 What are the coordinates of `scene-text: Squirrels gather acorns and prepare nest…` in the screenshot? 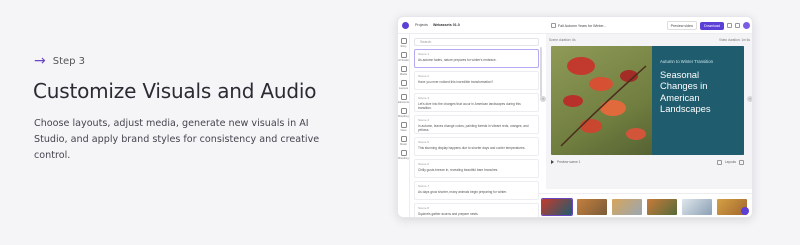 It's located at (448, 214).